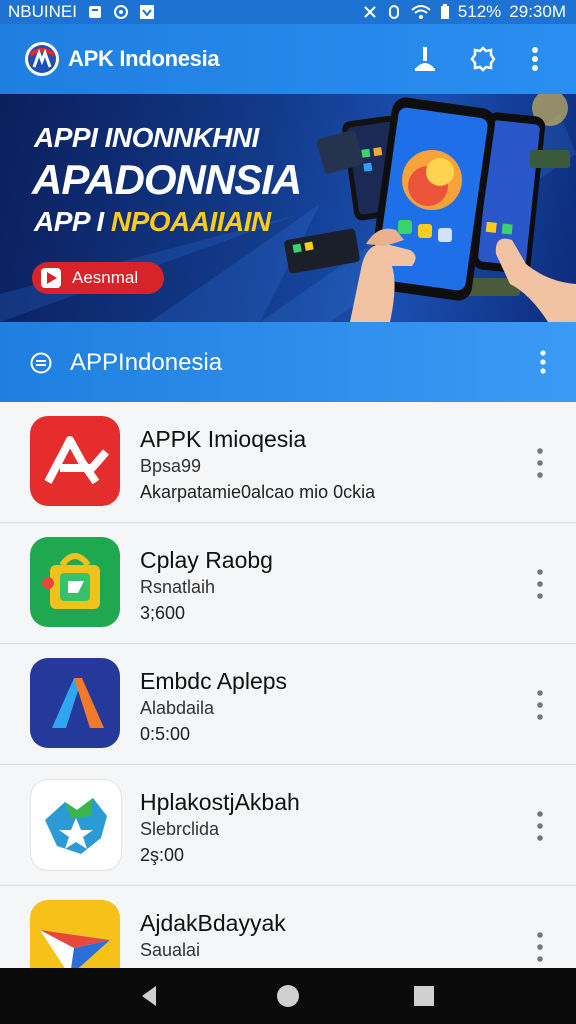 This screenshot has width=576, height=1024. I want to click on play-icon, so click(51, 278).